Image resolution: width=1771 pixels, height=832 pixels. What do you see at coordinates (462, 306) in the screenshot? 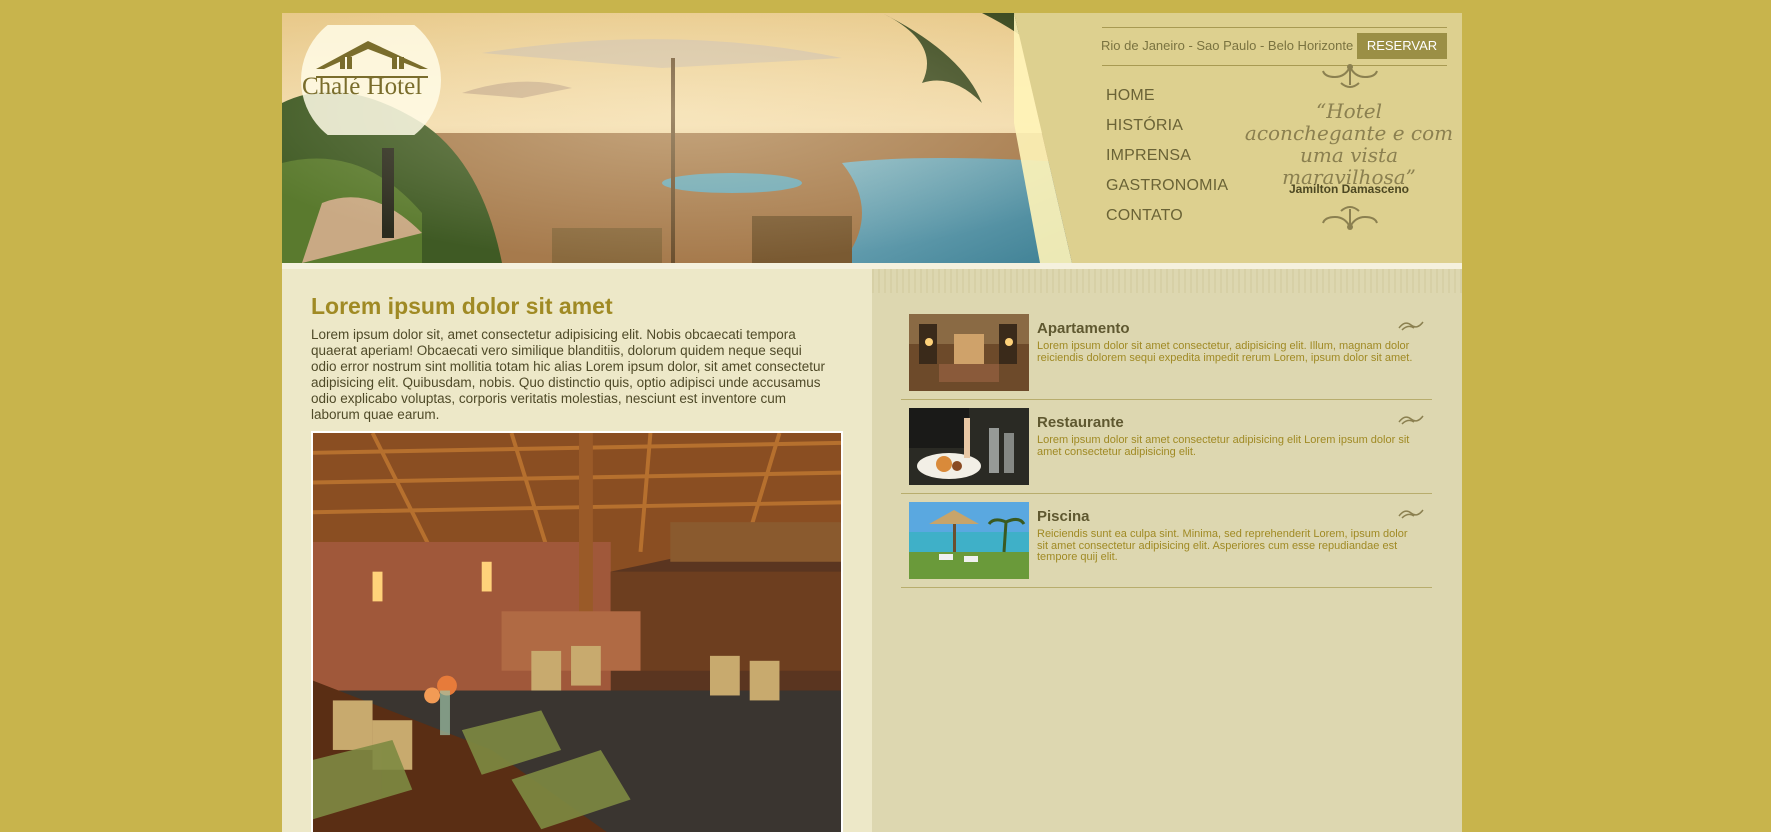
I see `main-title: Lorem ipsum dolor sit amet` at bounding box center [462, 306].